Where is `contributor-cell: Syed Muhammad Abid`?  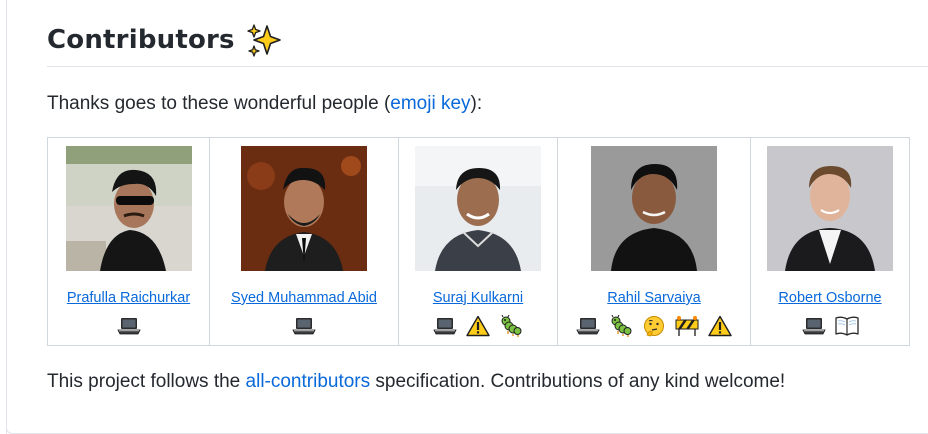 contributor-cell: Syed Muhammad Abid is located at coordinates (304, 241).